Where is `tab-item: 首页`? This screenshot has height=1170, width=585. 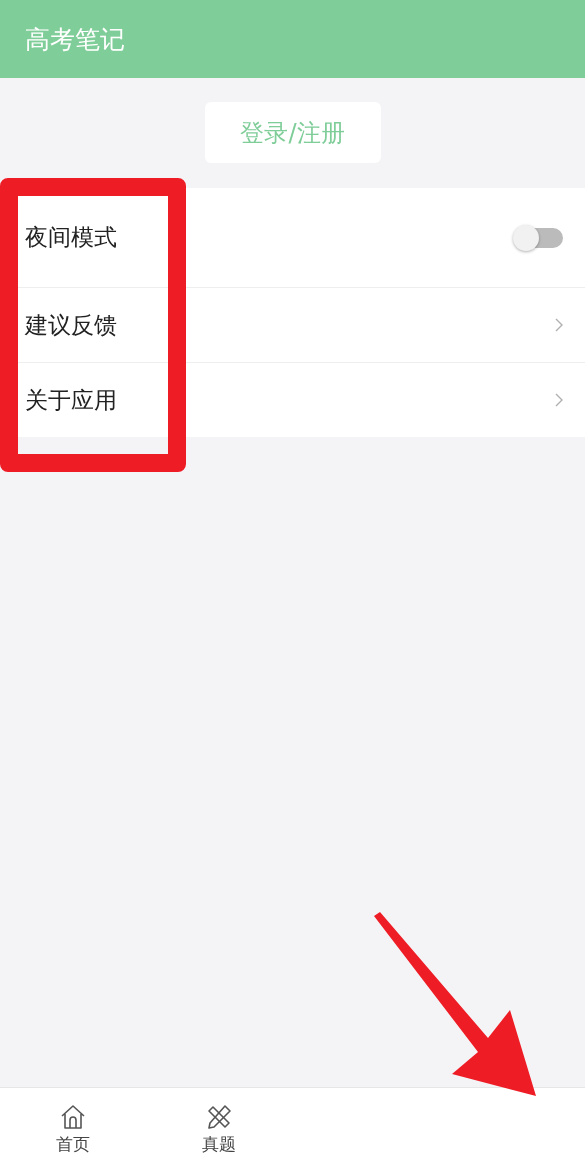 tab-item: 首页 is located at coordinates (73, 1129).